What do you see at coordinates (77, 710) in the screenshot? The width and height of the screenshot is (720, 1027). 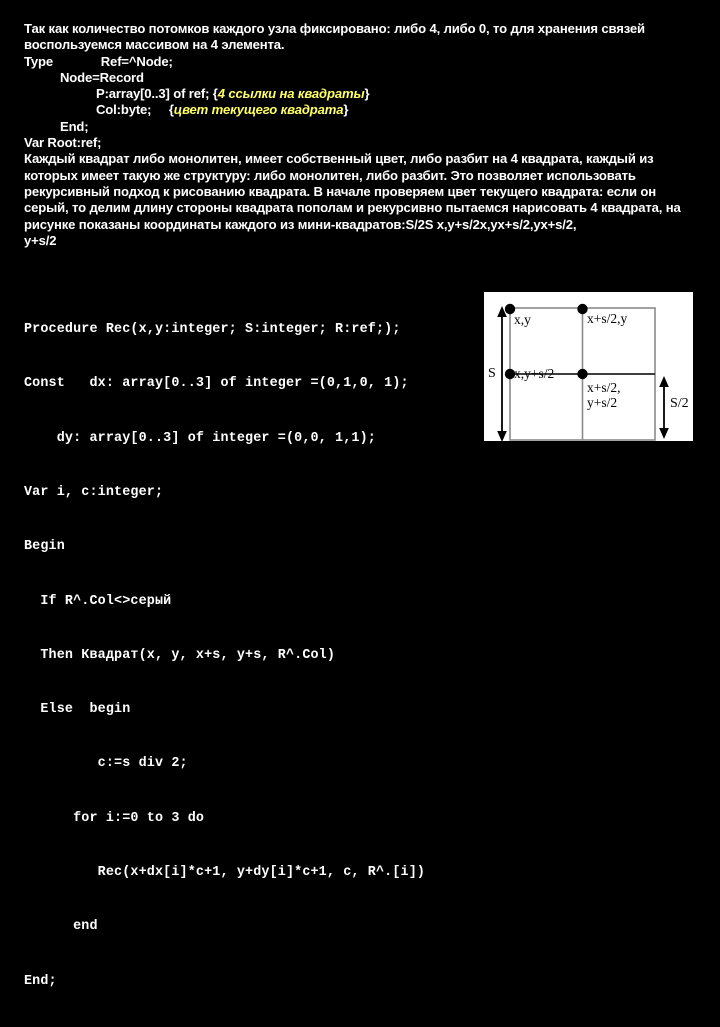 I see `code-line: Else begin` at bounding box center [77, 710].